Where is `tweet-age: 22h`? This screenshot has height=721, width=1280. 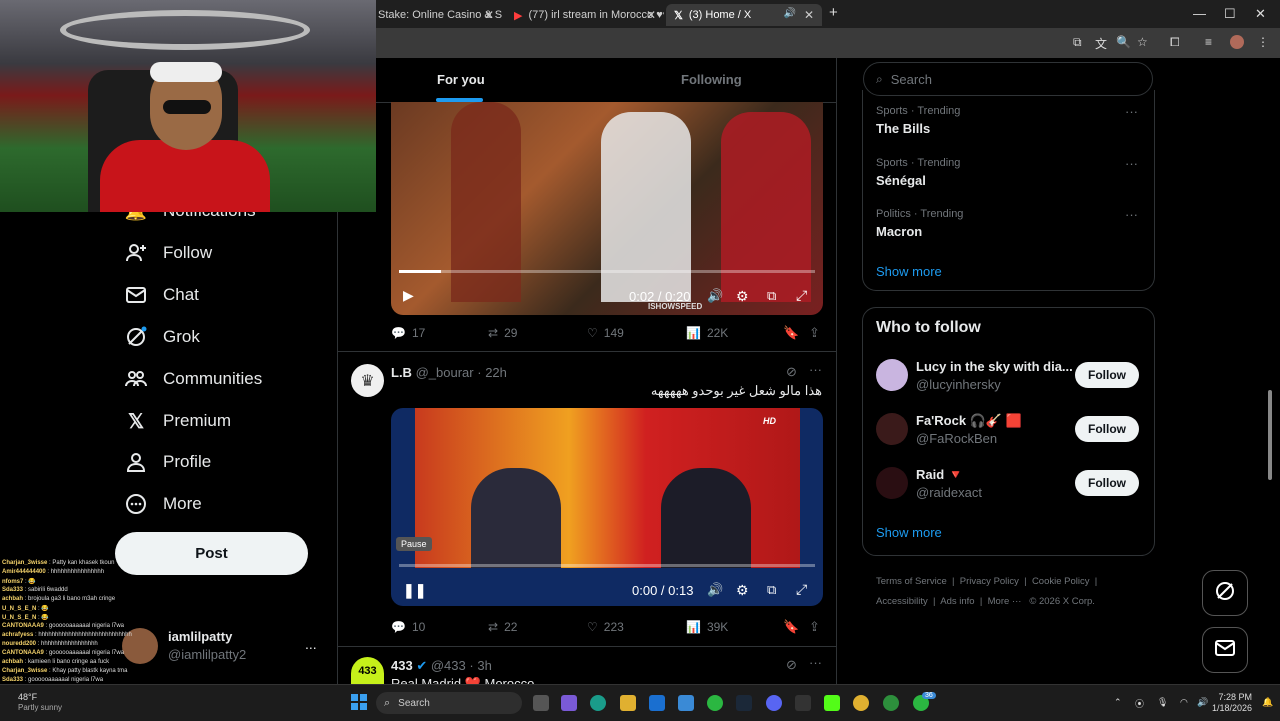 tweet-age: 22h is located at coordinates (496, 372).